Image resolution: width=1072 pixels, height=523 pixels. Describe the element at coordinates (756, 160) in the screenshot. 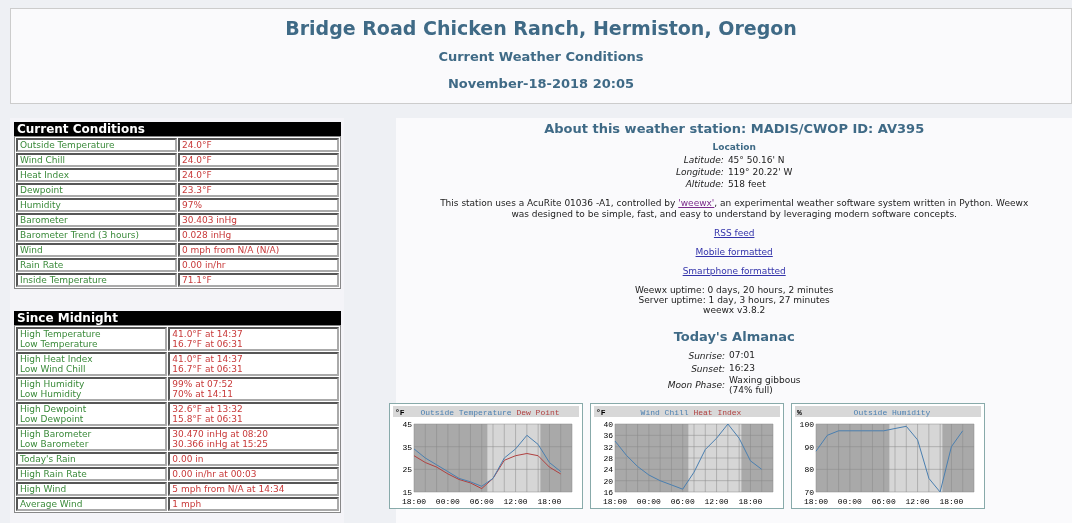

I see `field-value: 45° 50.16' N` at that location.